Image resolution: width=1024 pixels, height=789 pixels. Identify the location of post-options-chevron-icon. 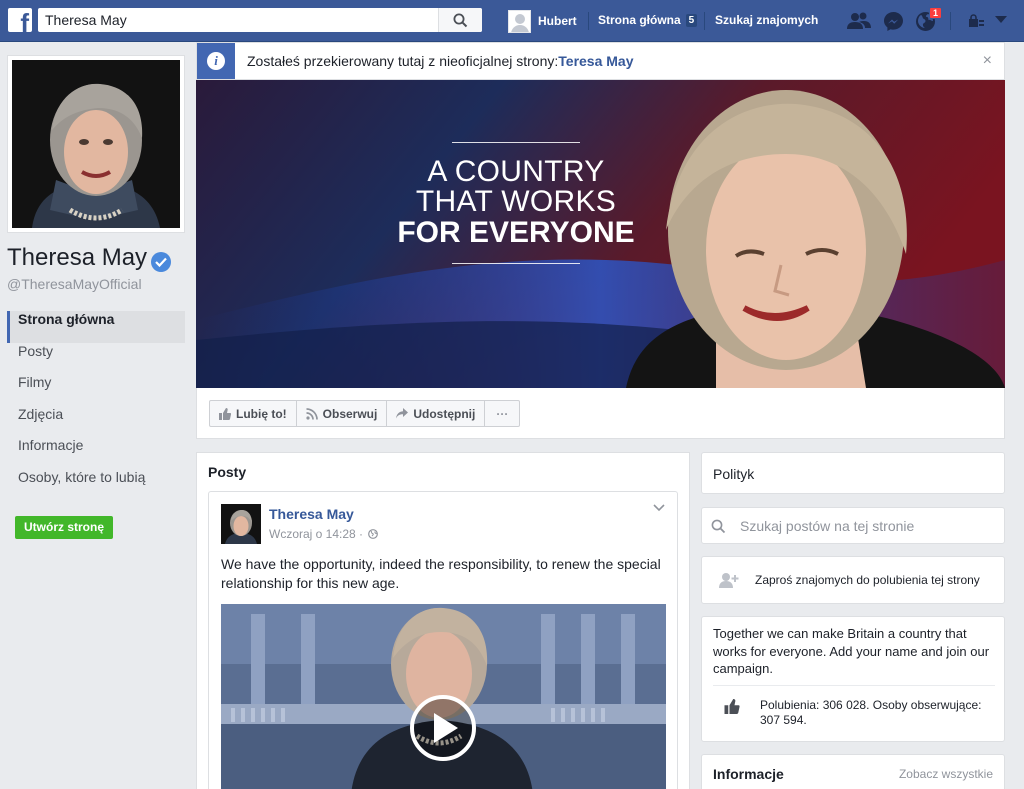
(659, 508).